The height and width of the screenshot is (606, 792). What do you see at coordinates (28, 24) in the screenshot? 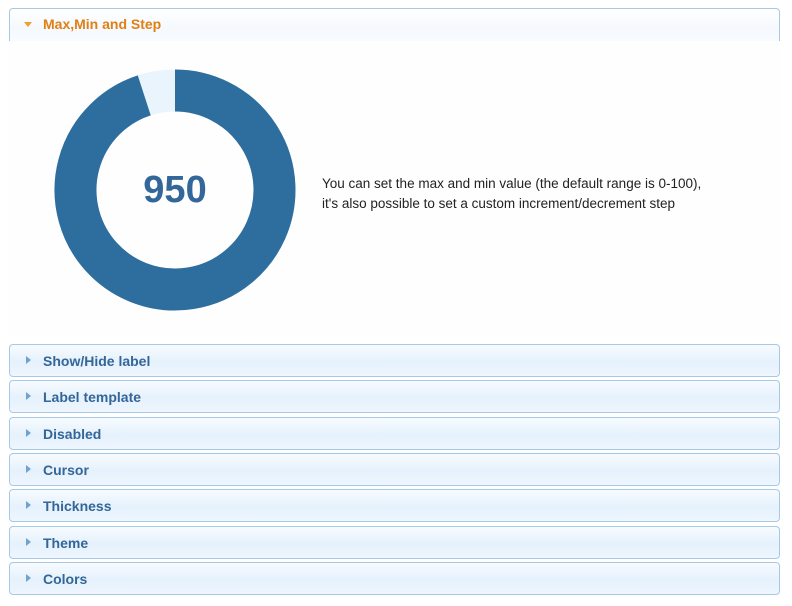
I see `expand-arrow-down-icon` at bounding box center [28, 24].